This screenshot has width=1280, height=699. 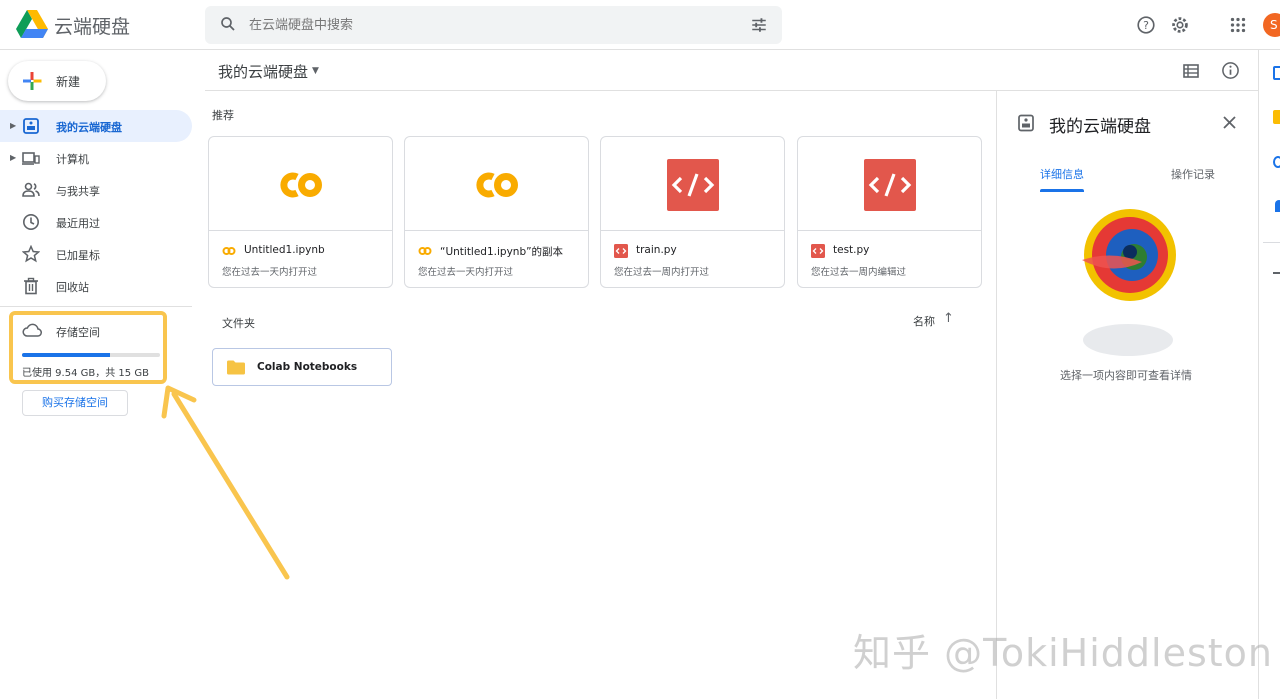 What do you see at coordinates (1271, 25) in the screenshot?
I see `account-avatar: S` at bounding box center [1271, 25].